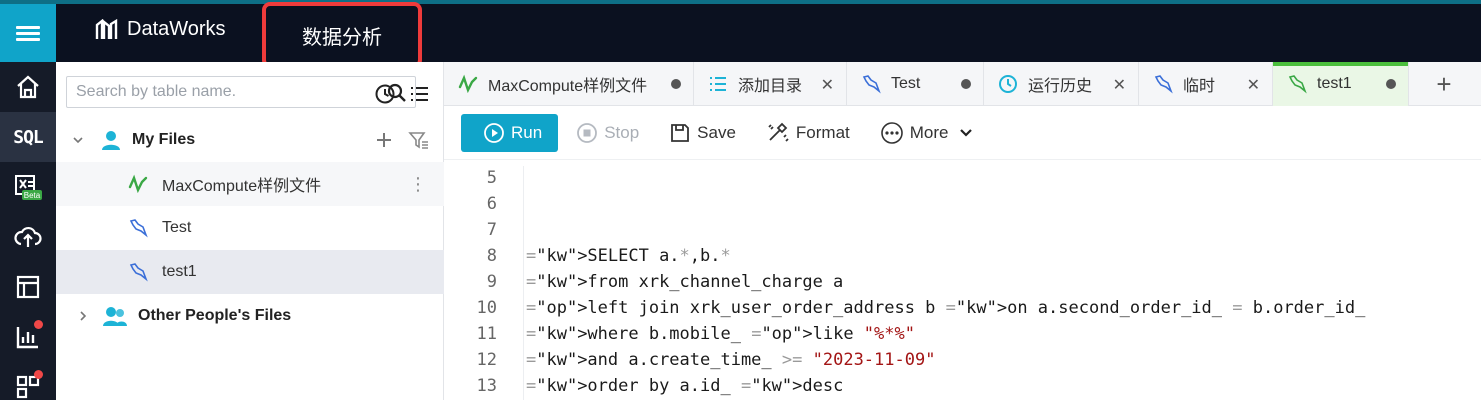 The width and height of the screenshot is (1481, 412). What do you see at coordinates (510, 132) in the screenshot?
I see `run-button: Run` at bounding box center [510, 132].